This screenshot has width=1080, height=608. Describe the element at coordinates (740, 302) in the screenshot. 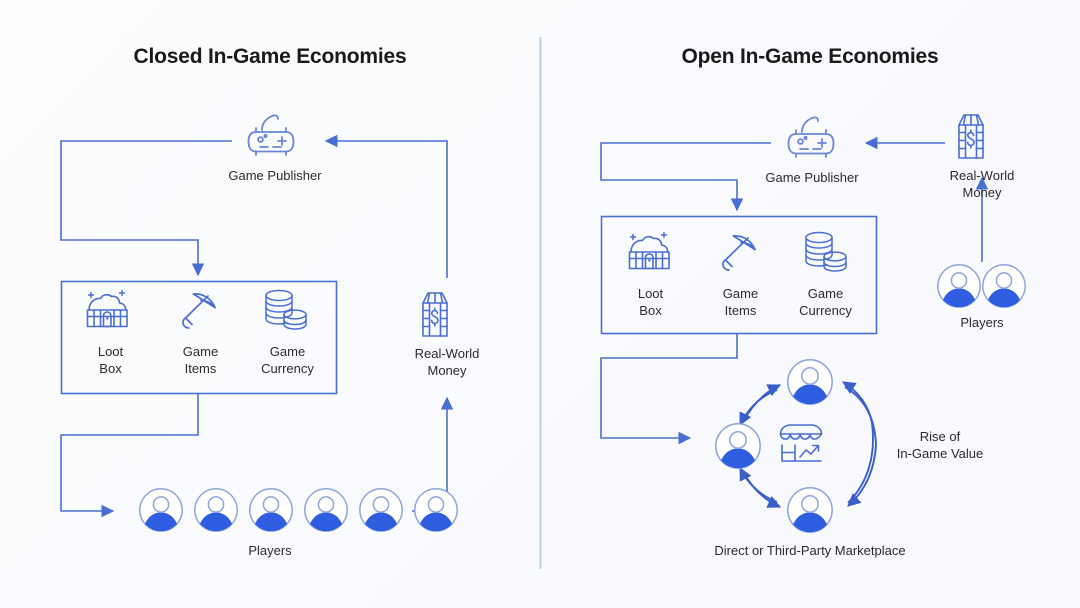

I see `label-game-items-right: Game Items` at that location.